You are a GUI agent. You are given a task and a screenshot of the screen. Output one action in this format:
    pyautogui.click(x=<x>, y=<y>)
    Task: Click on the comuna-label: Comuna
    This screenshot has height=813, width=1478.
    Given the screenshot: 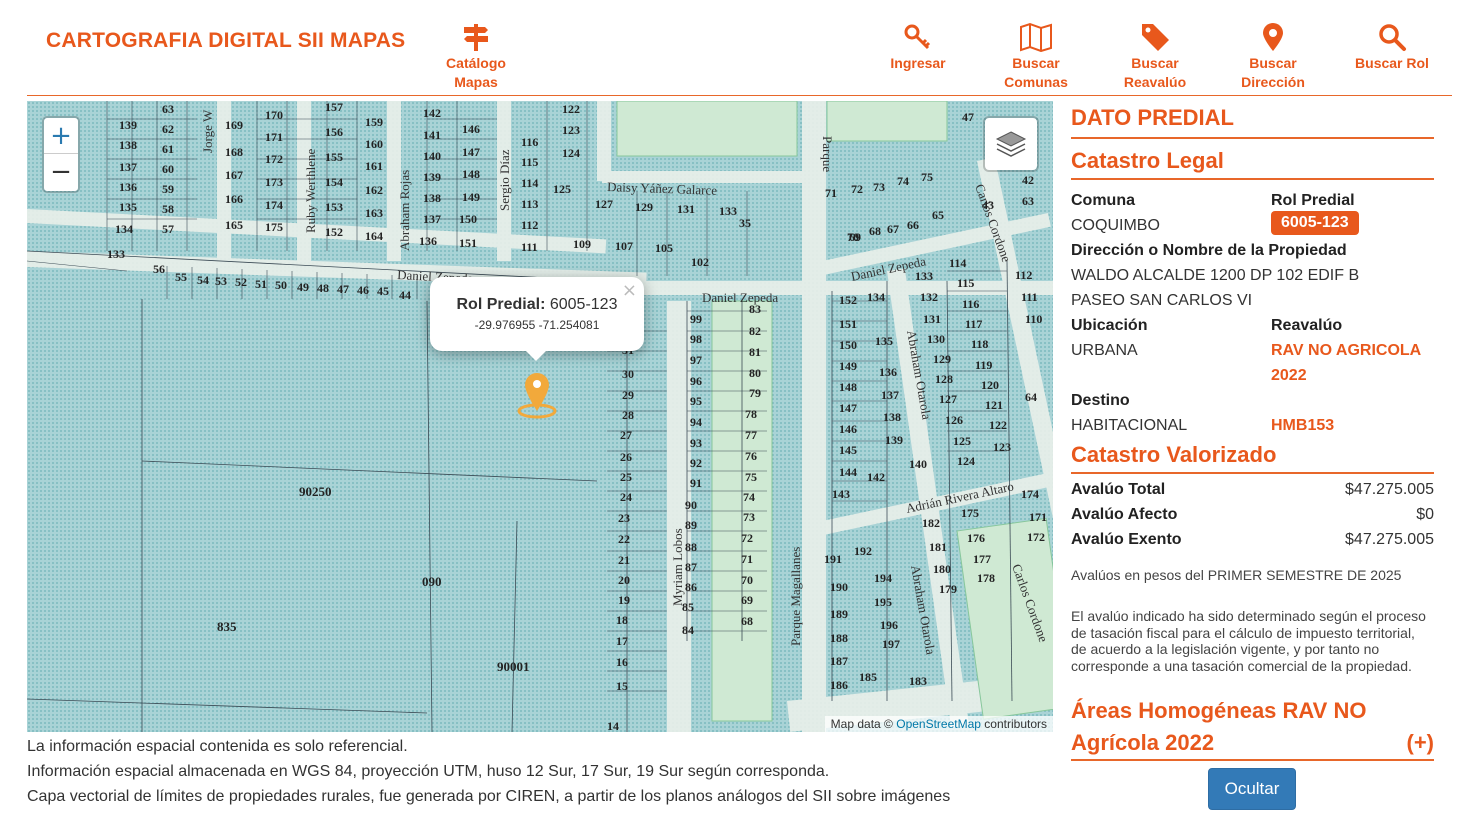 What is the action you would take?
    pyautogui.click(x=1103, y=200)
    